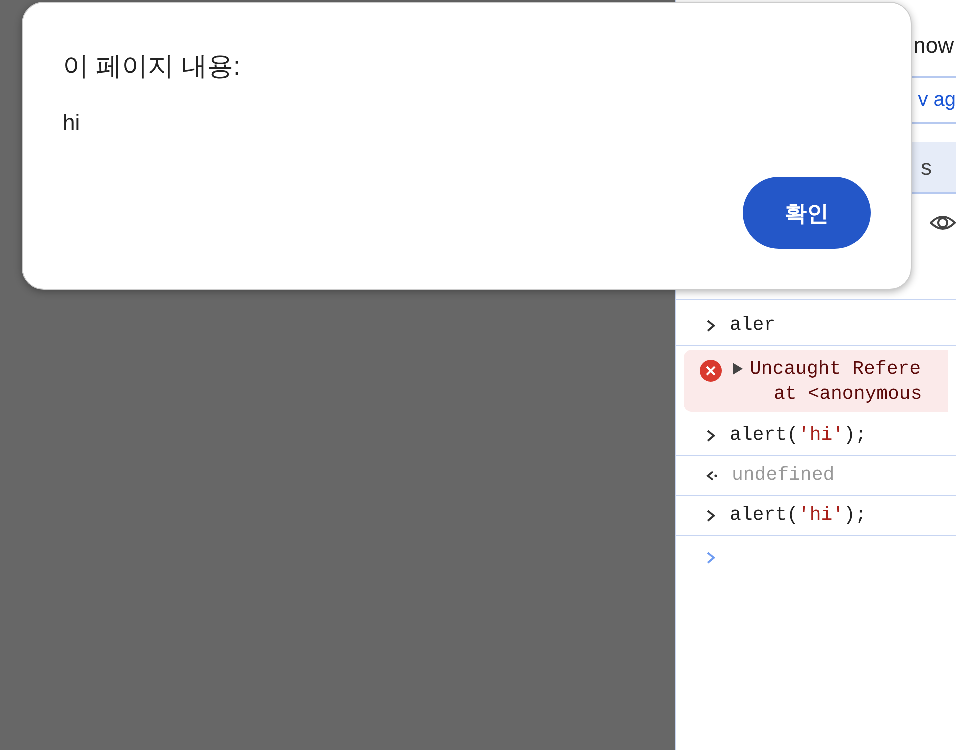  What do you see at coordinates (847, 394) in the screenshot?
I see `error-stack-line: at <anonymous` at bounding box center [847, 394].